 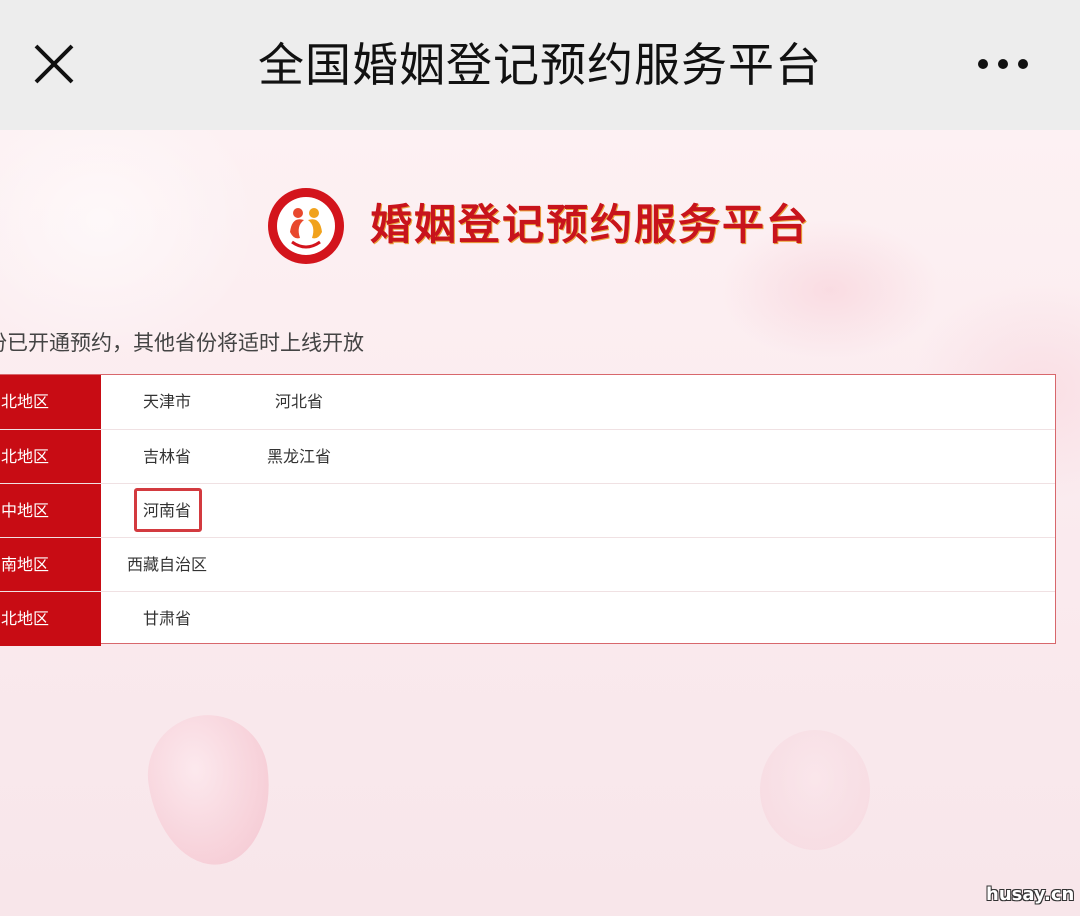 I want to click on province-link: 吉林省, so click(x=167, y=457).